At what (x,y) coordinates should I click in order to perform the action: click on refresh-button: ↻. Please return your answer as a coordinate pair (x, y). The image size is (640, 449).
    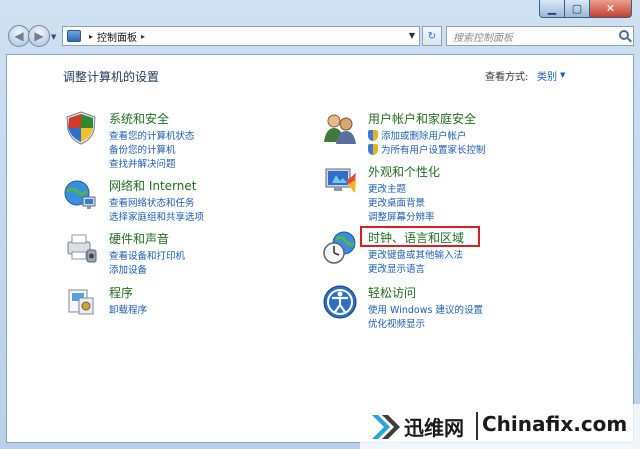
    Looking at the image, I should click on (432, 36).